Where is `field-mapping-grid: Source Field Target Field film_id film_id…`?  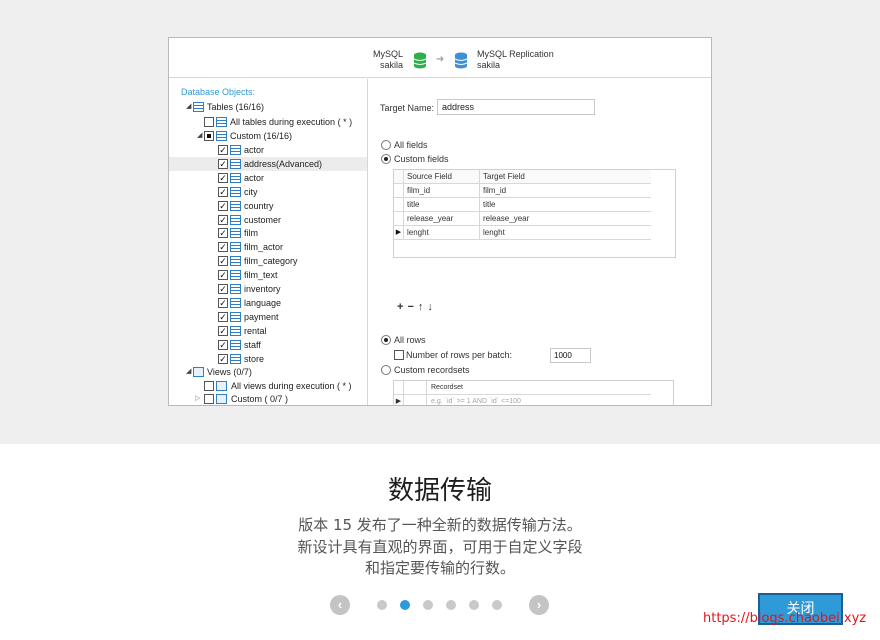 field-mapping-grid: Source Field Target Field film_id film_id… is located at coordinates (534, 213).